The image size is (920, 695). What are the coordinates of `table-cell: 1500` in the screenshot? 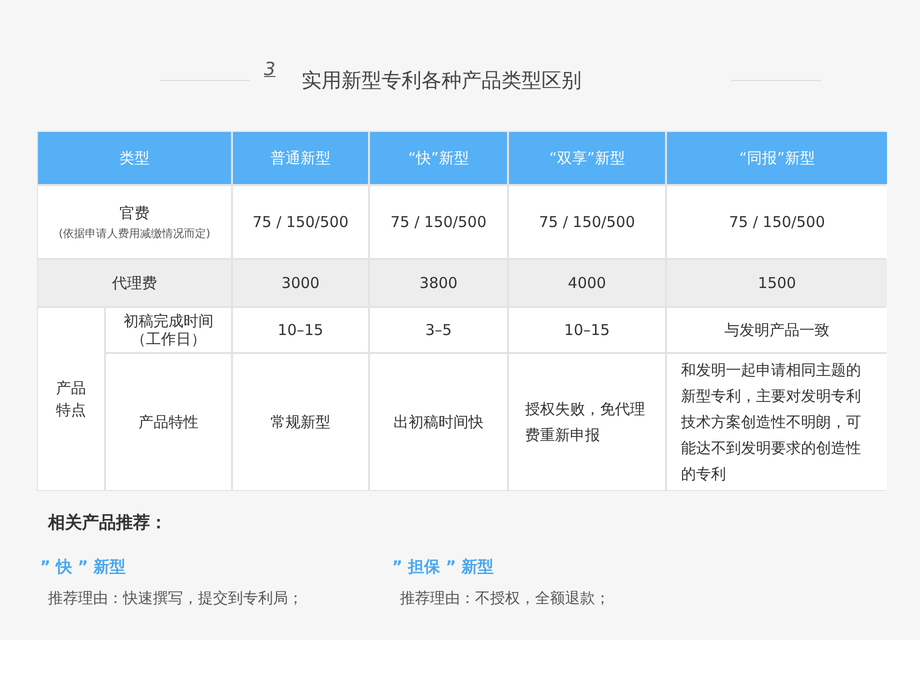 It's located at (777, 283).